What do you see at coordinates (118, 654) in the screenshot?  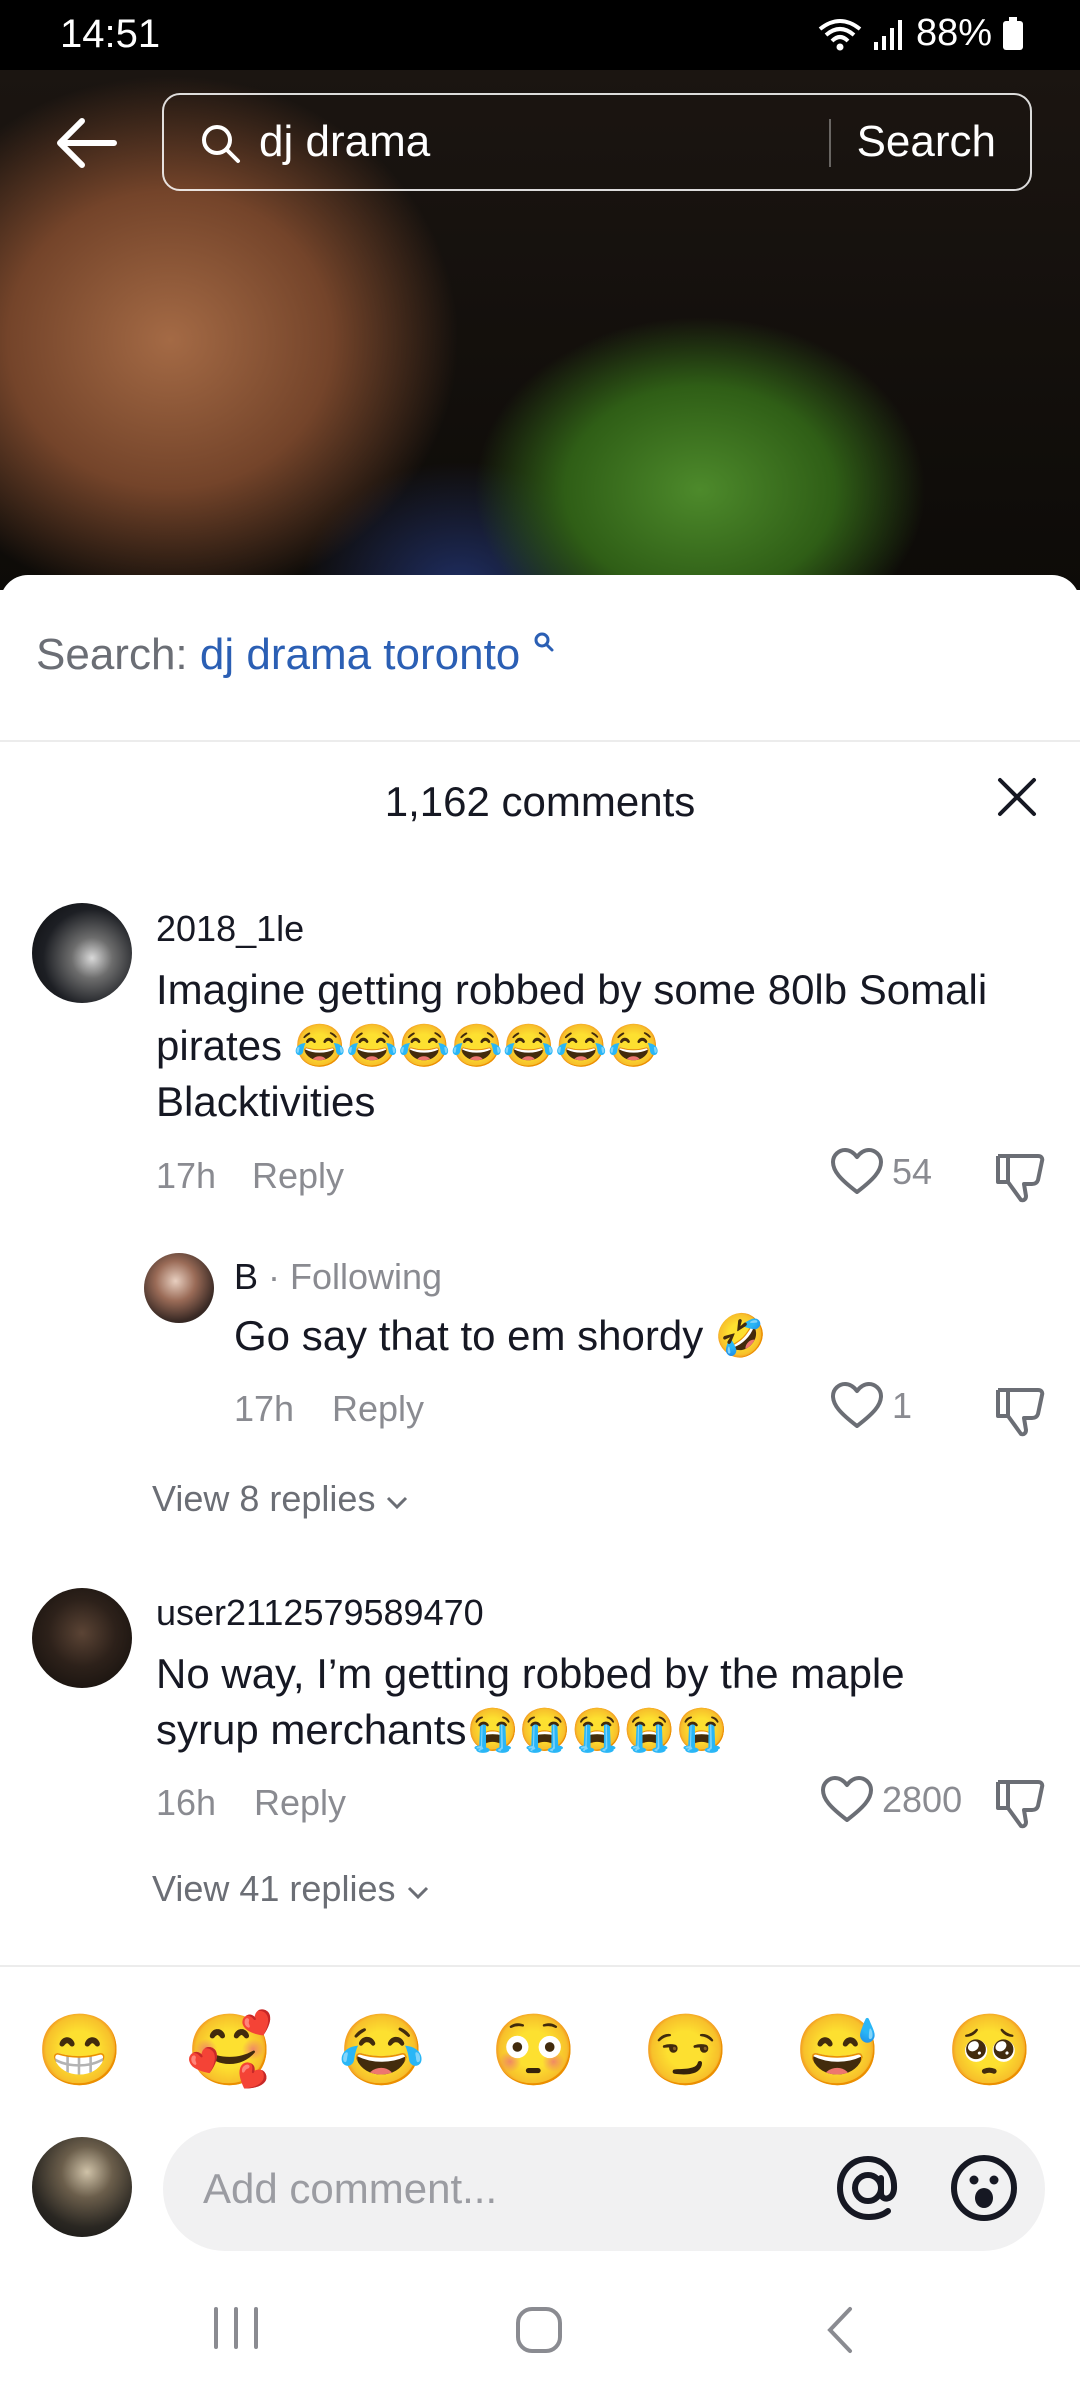 I see `suggestion-prefix: Search:` at bounding box center [118, 654].